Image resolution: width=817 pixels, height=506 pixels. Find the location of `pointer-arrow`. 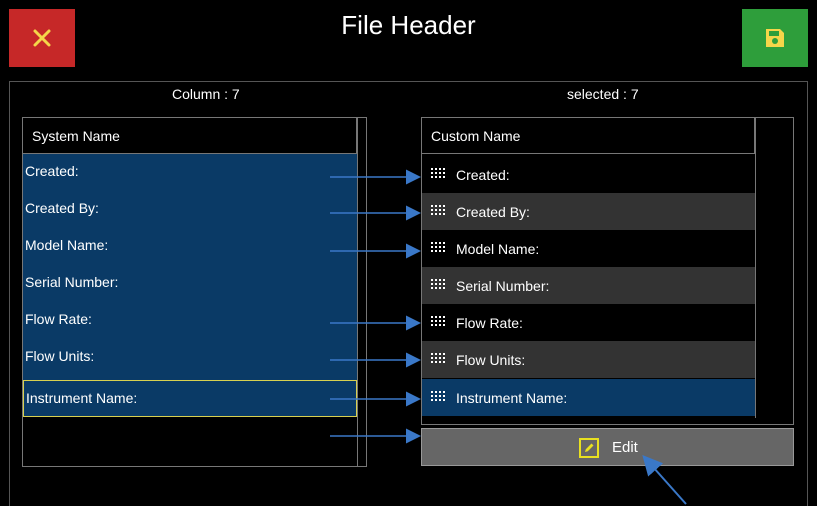

pointer-arrow is located at coordinates (664, 480).